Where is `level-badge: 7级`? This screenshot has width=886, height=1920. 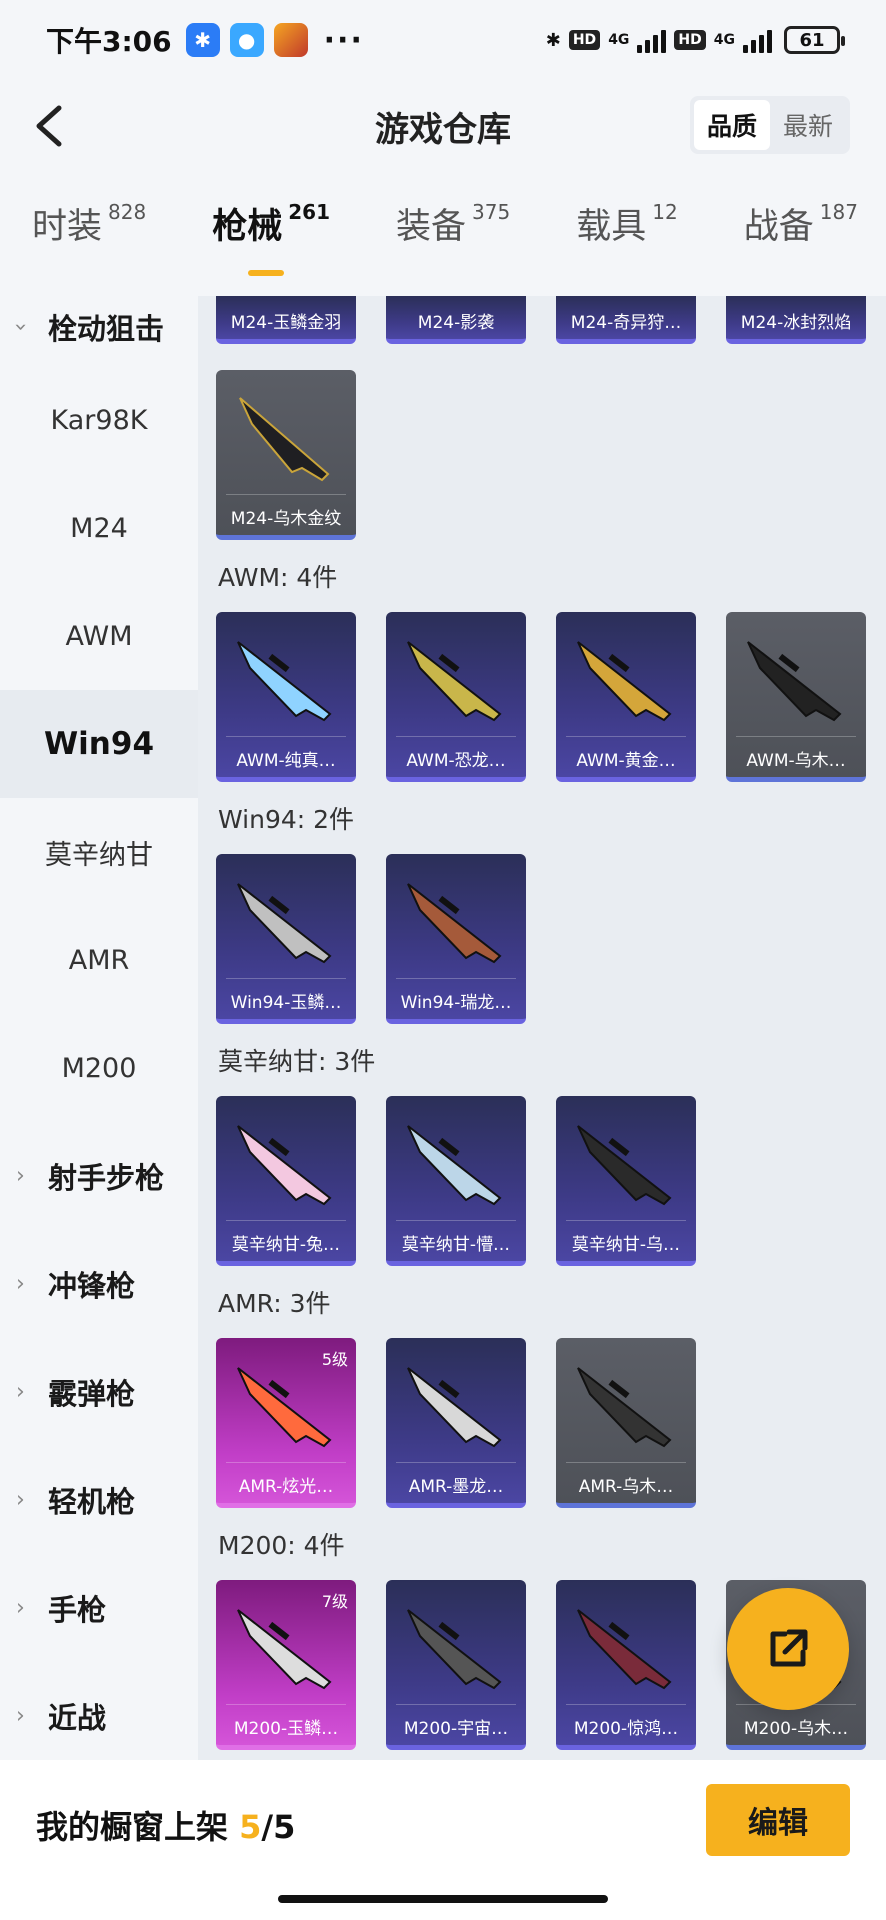 level-badge: 7级 is located at coordinates (334, 1601).